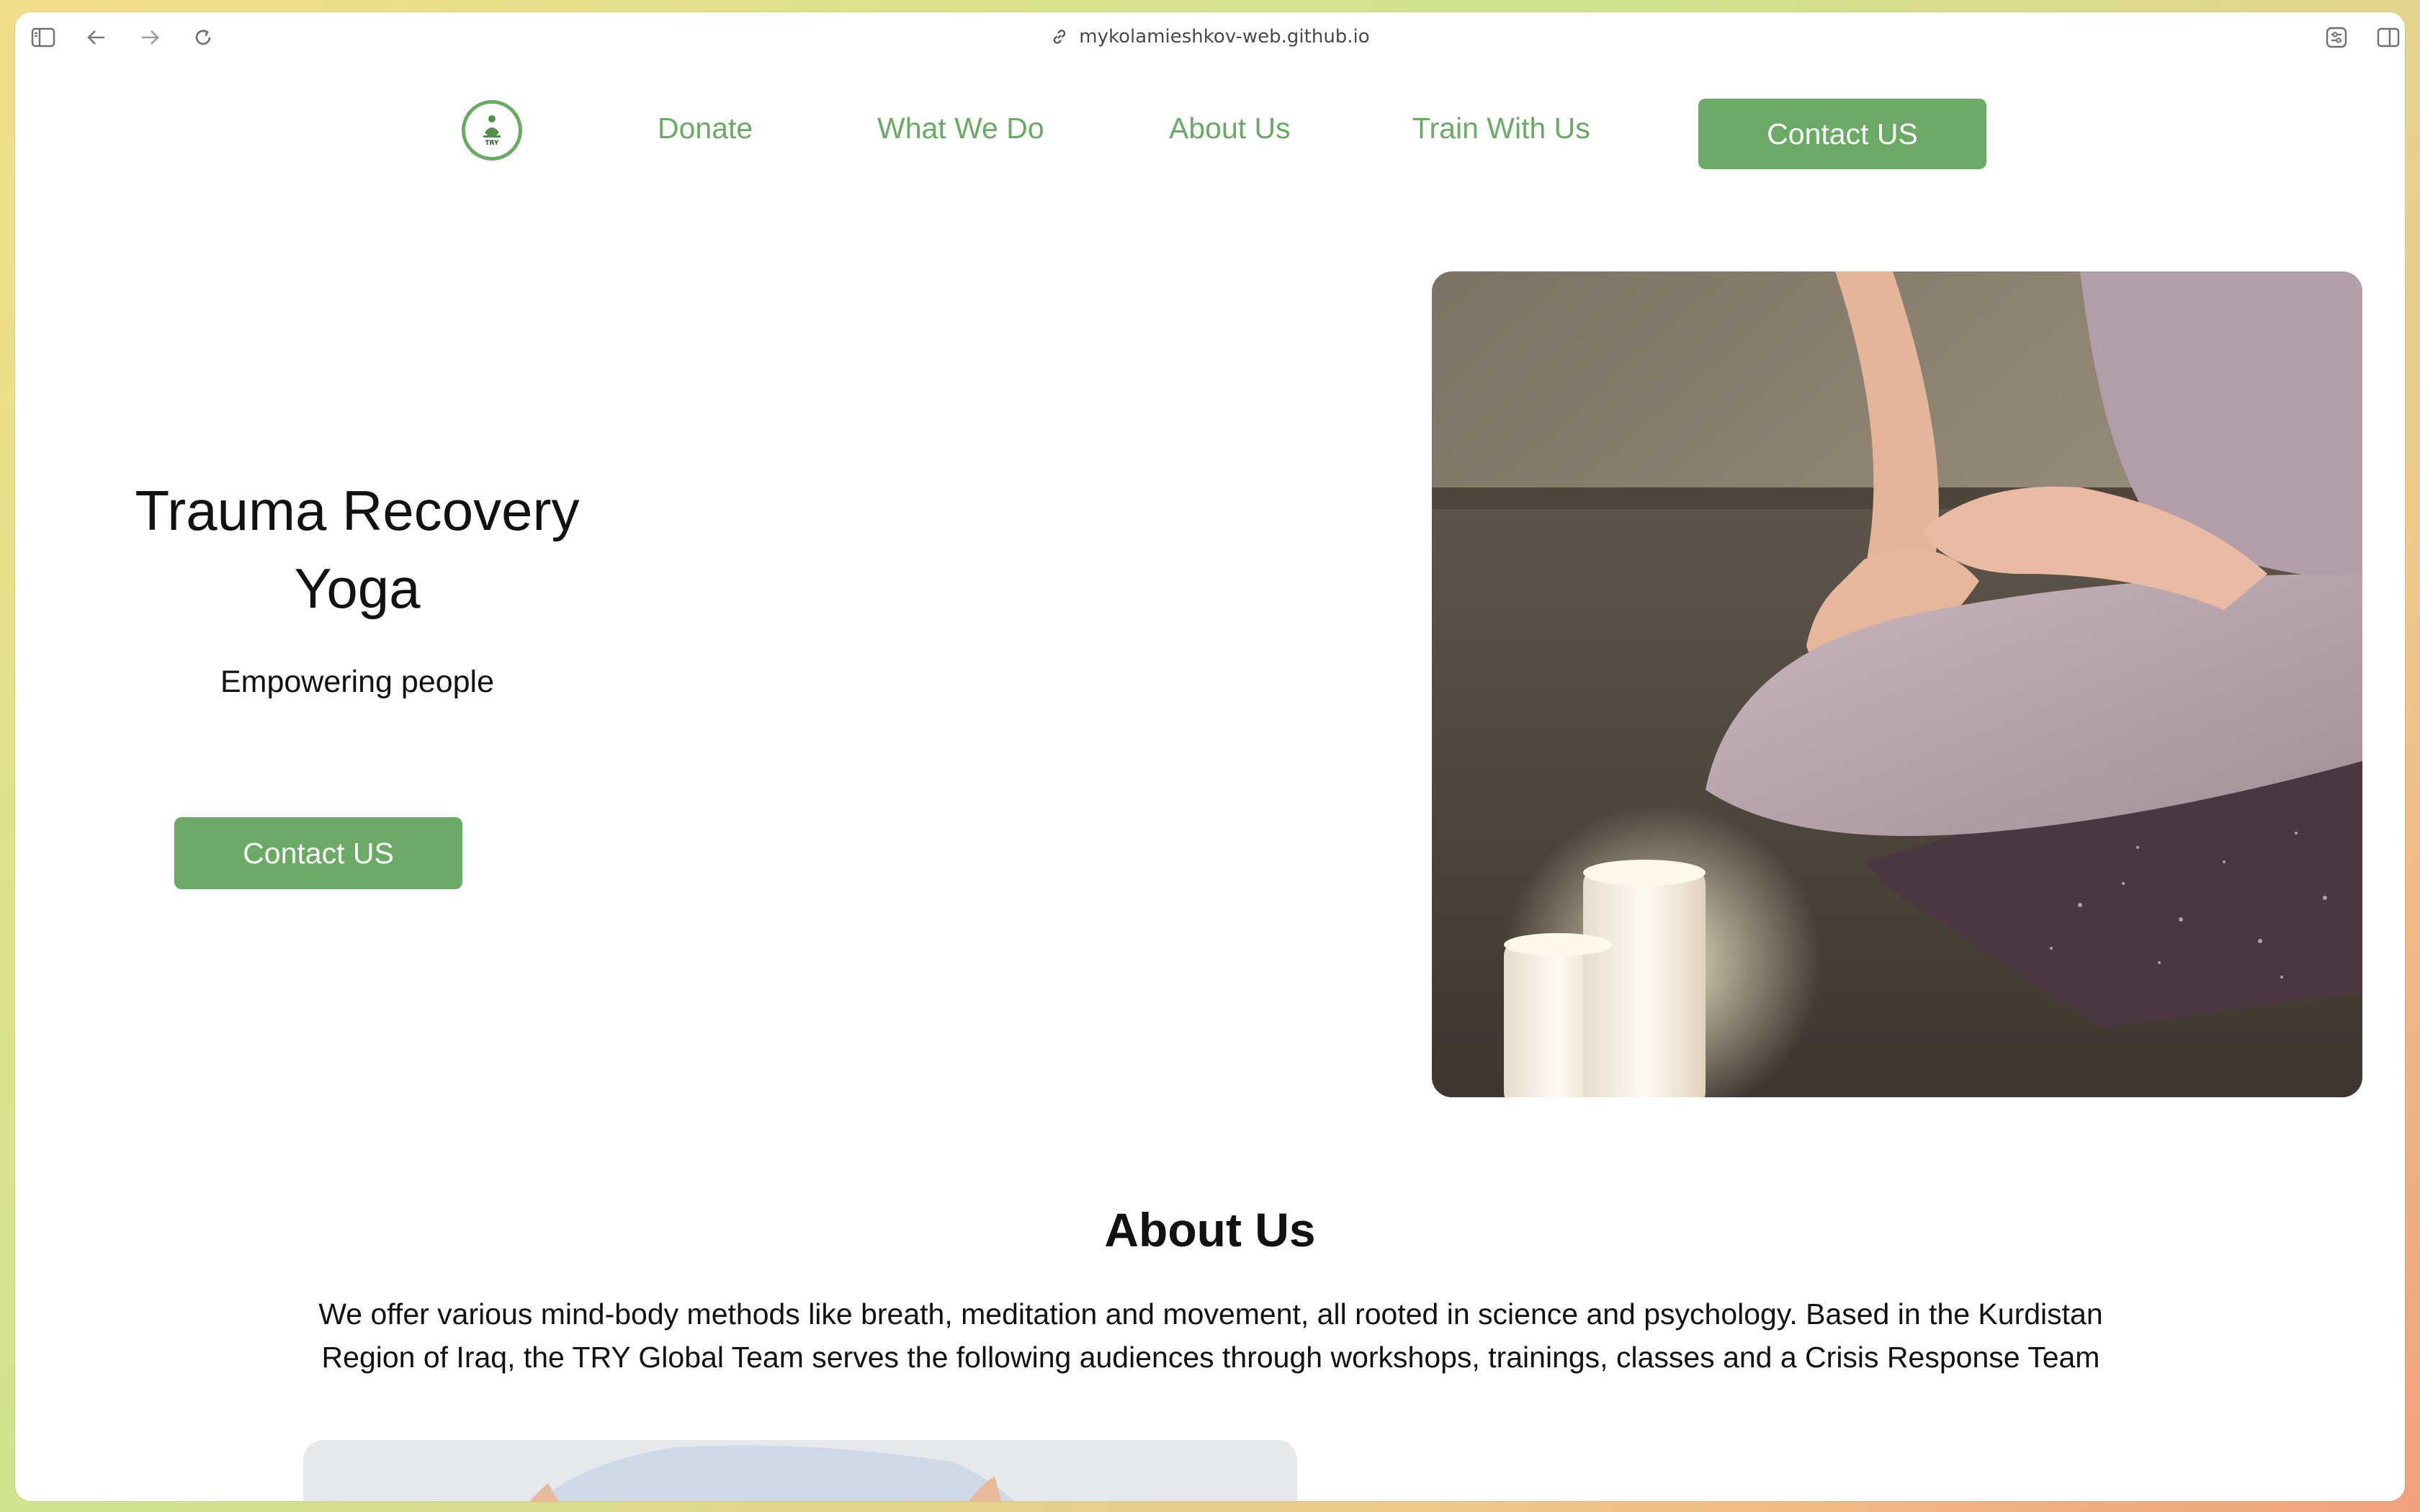 This screenshot has width=2420, height=1512. I want to click on nav-link-donate: Donate, so click(705, 128).